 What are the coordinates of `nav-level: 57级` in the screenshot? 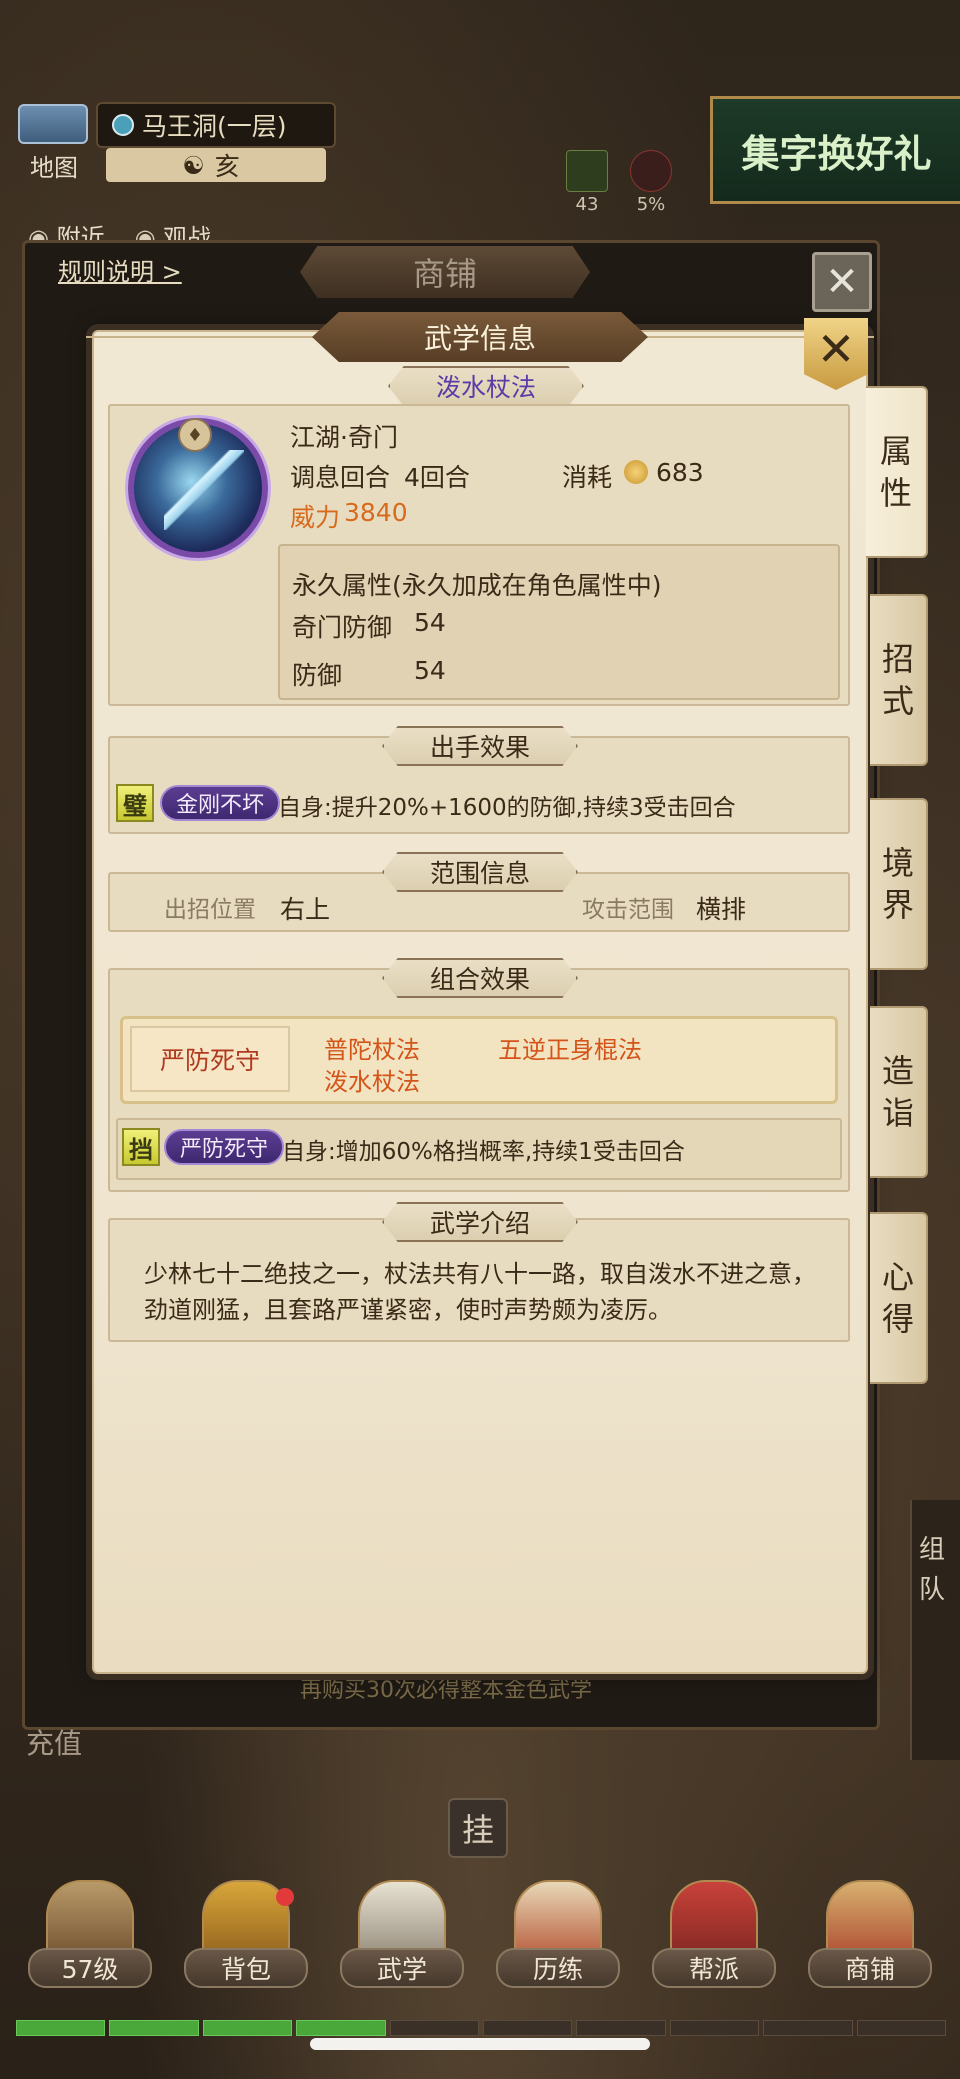 It's located at (90, 1960).